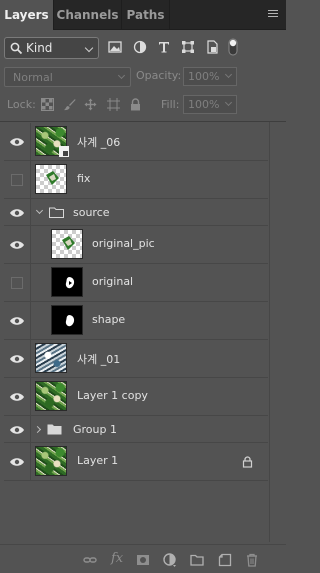 The image size is (320, 573). What do you see at coordinates (252, 560) in the screenshot?
I see `delete-layer-icon` at bounding box center [252, 560].